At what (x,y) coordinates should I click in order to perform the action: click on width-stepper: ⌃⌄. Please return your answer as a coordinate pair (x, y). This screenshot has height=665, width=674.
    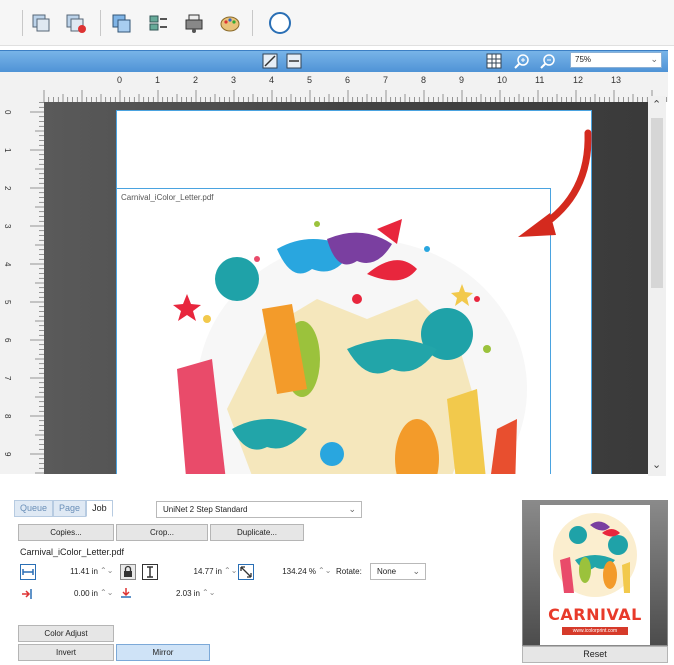
    Looking at the image, I should click on (106, 570).